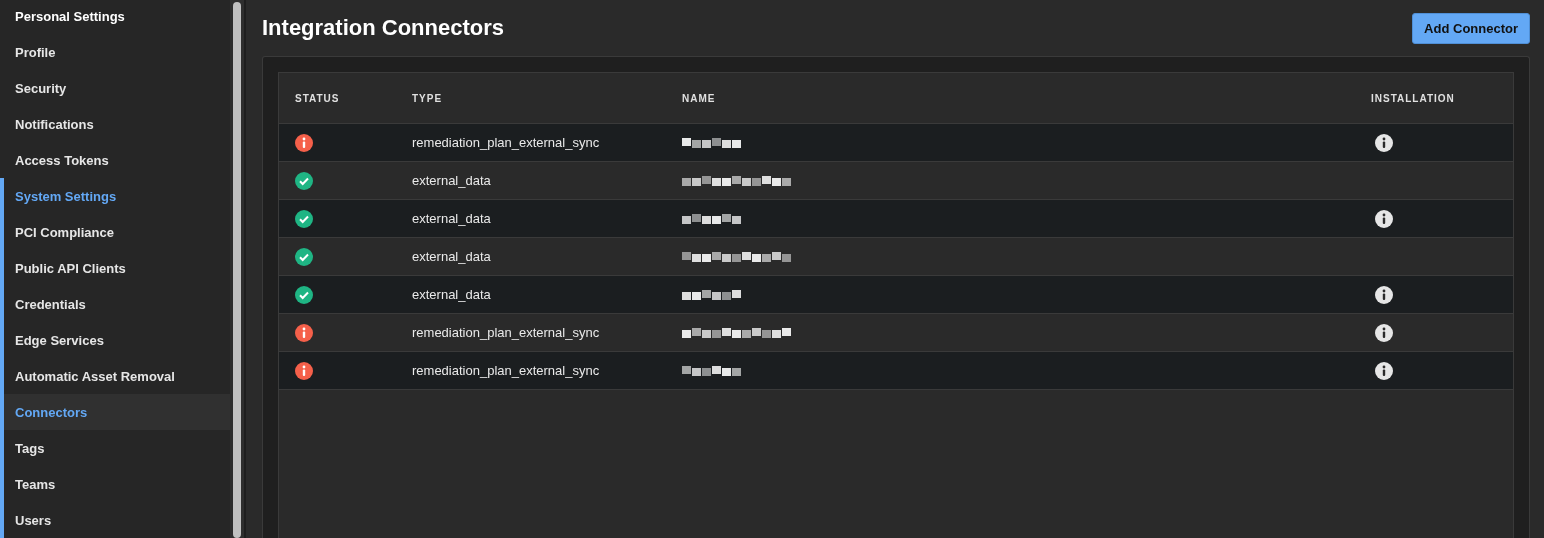 Image resolution: width=1544 pixels, height=538 pixels. I want to click on page-title: Integration Connectors, so click(383, 28).